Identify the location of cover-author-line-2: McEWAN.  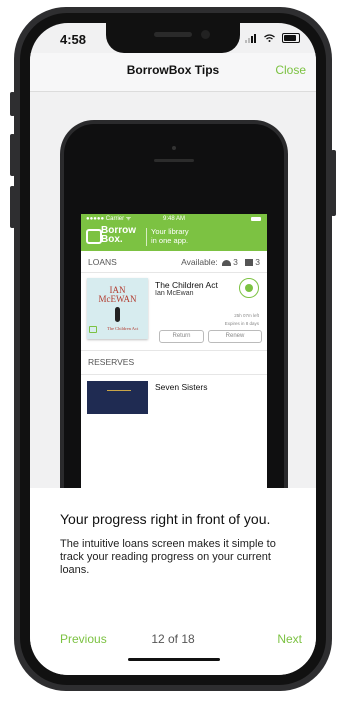
(117, 299).